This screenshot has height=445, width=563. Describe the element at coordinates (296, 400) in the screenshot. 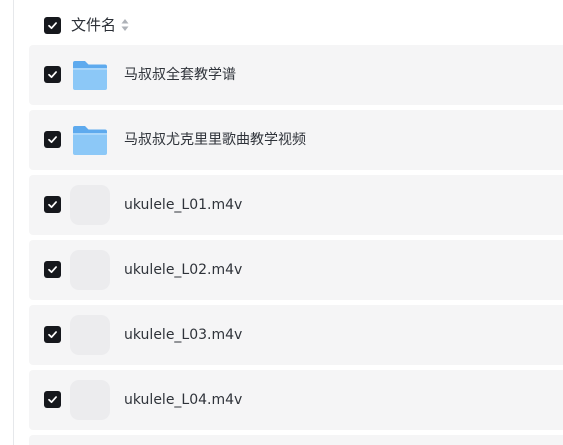

I see `list-item: ukulele_L04.m4v` at that location.